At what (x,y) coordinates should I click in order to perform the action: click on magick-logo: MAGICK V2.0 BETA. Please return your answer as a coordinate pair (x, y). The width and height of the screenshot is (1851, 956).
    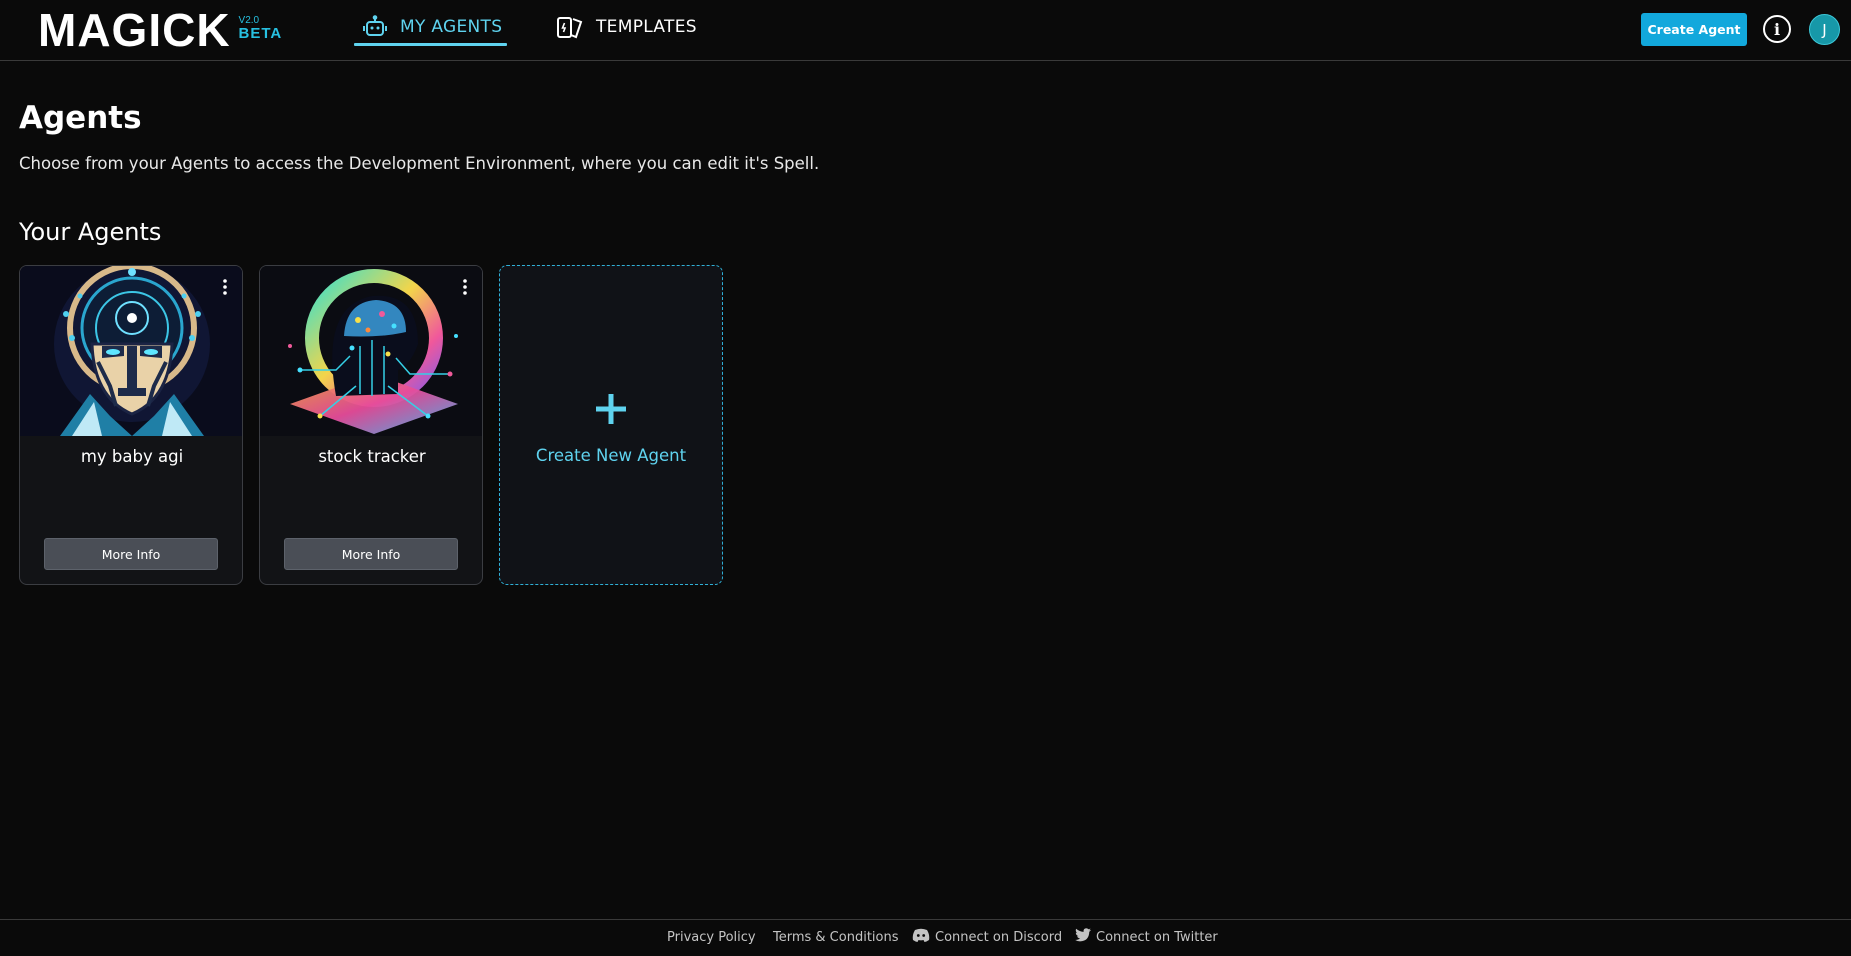
    Looking at the image, I should click on (160, 30).